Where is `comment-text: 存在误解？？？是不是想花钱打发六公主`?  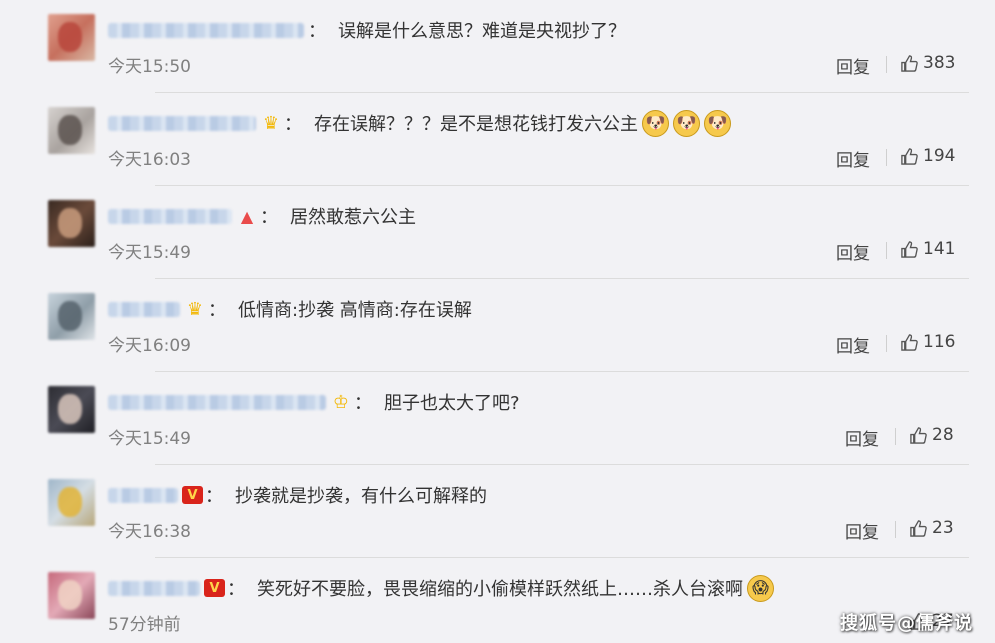
comment-text: 存在误解？？？是不是想花钱打发六公主 is located at coordinates (476, 124).